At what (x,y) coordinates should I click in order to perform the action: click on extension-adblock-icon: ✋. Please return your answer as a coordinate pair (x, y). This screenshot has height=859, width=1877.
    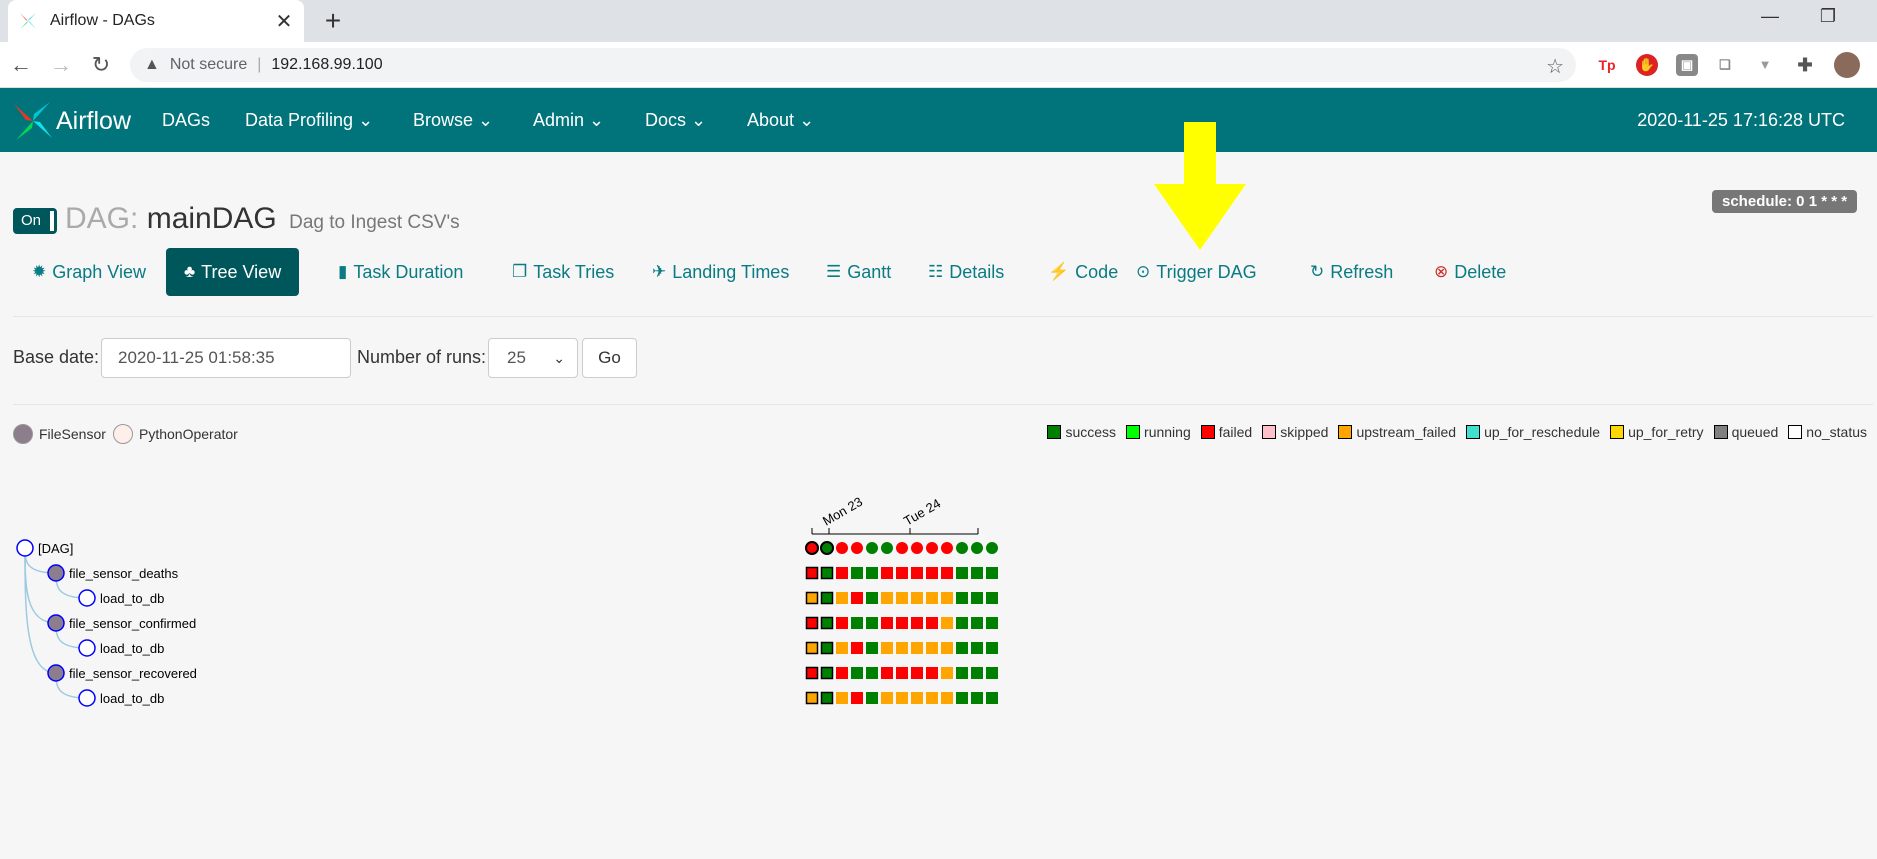
    Looking at the image, I should click on (1647, 65).